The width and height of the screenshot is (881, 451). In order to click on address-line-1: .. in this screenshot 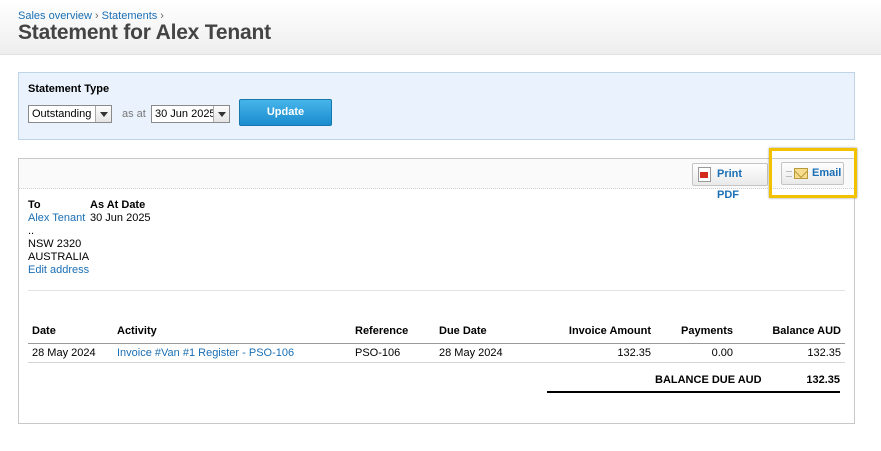, I will do `click(31, 231)`.